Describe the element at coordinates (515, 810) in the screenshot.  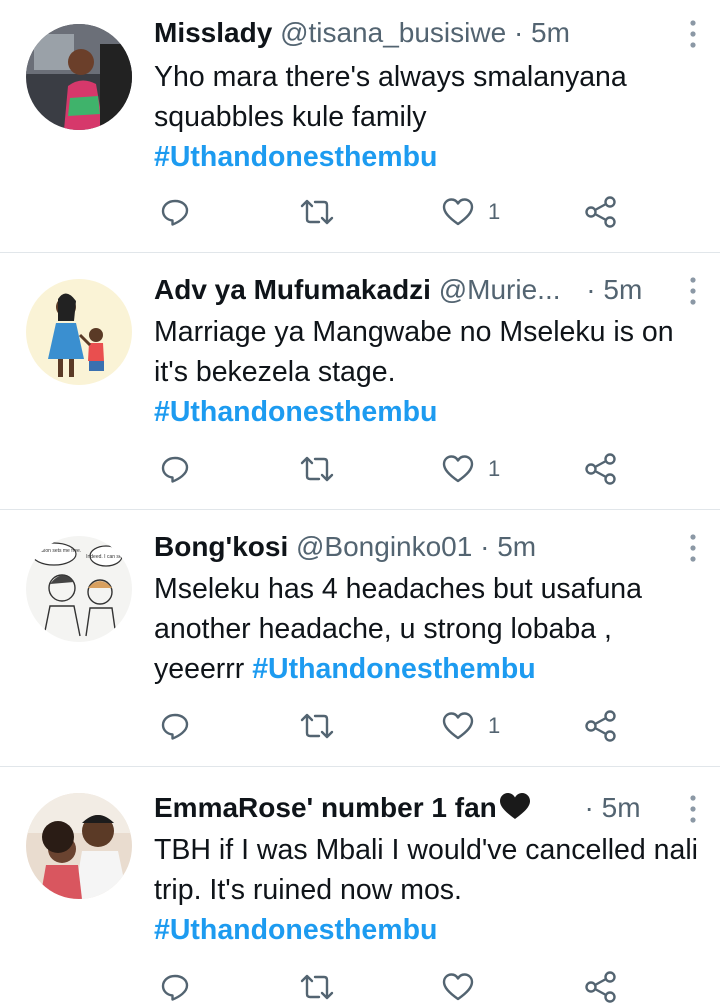
I see `black-heart-emoji-icon` at that location.